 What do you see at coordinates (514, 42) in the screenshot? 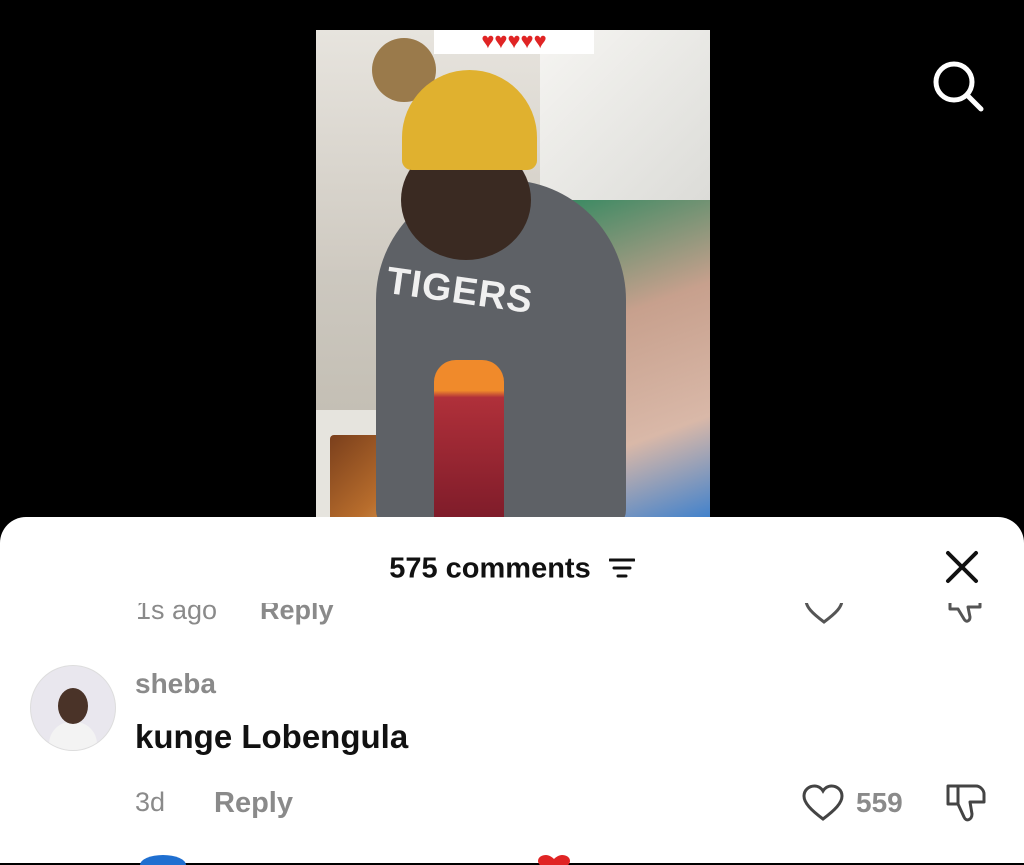
I see `reaction-hearts: ♥♥♥♥♥` at bounding box center [514, 42].